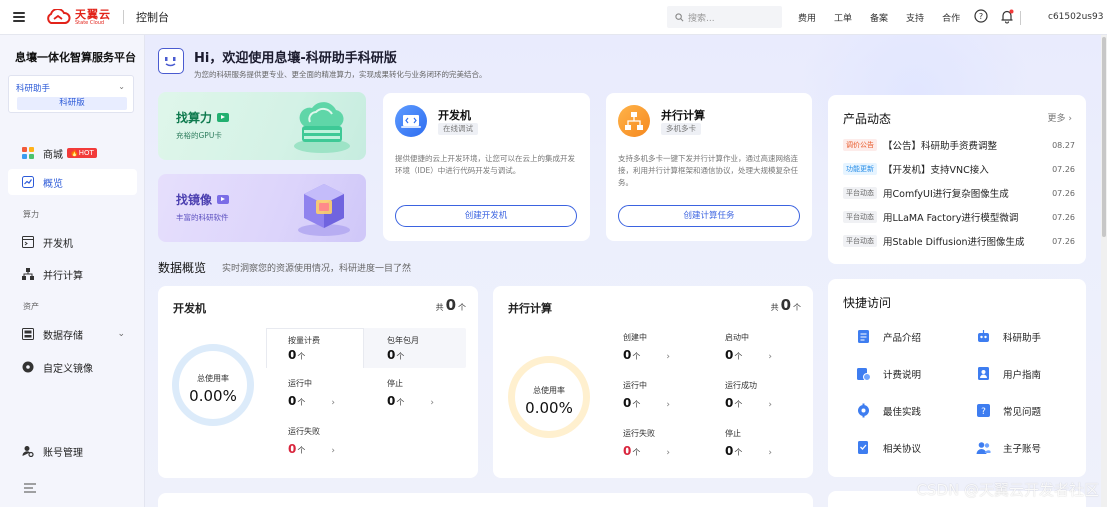 This screenshot has width=1107, height=507. Describe the element at coordinates (888, 336) in the screenshot. I see `quick-link-product-intro: 产品介绍` at that location.